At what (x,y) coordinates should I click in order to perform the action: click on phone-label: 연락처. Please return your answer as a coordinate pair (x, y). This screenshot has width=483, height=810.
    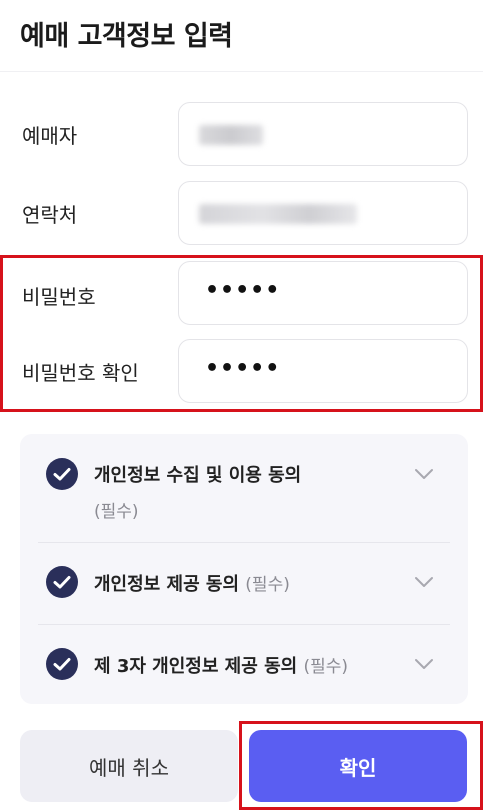
    Looking at the image, I should click on (50, 215).